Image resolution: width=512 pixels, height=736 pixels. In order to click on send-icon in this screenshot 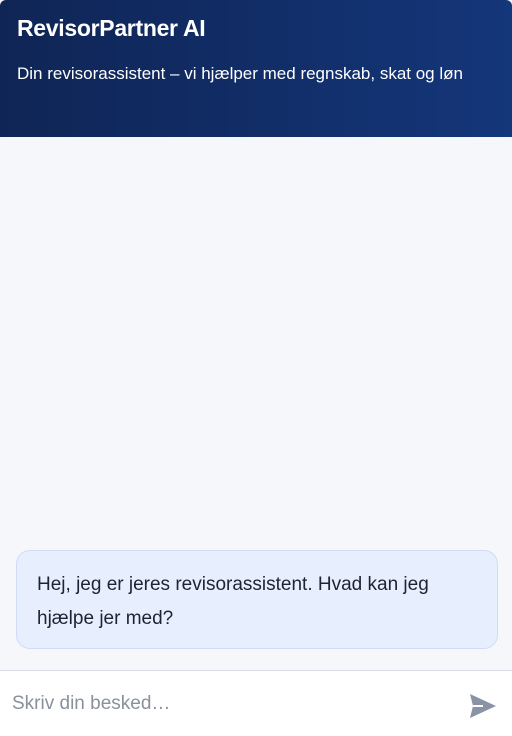, I will do `click(483, 705)`.